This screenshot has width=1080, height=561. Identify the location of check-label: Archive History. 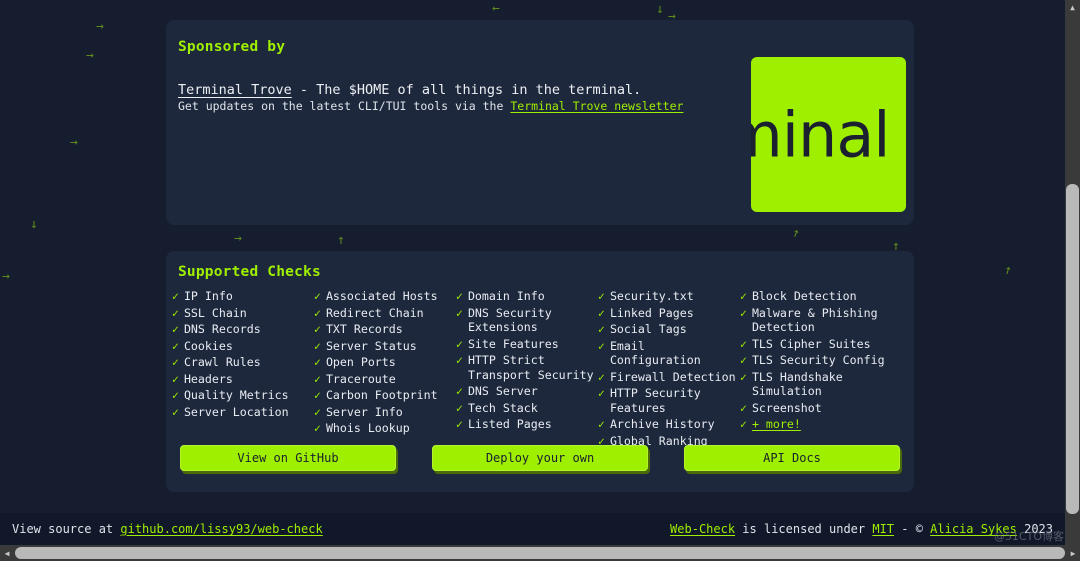
(662, 424).